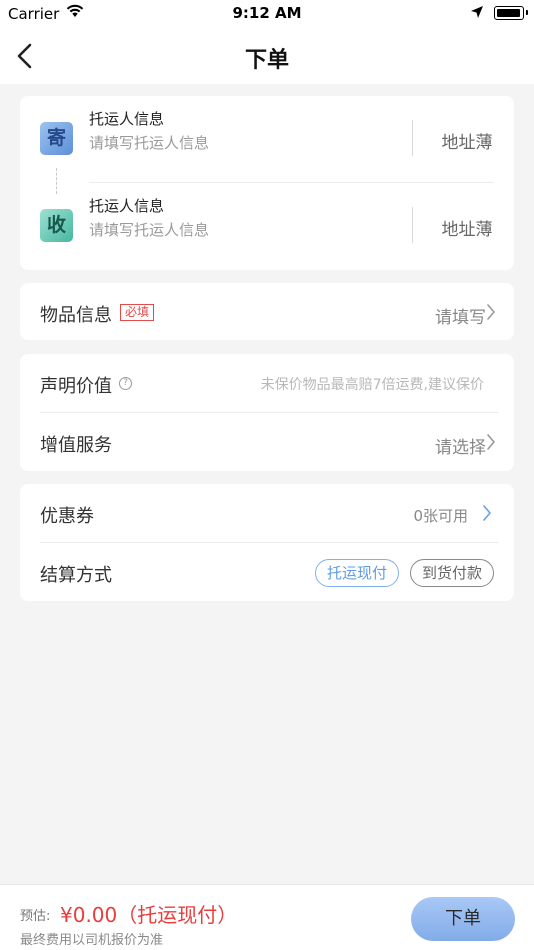 The height and width of the screenshot is (950, 534). Describe the element at coordinates (137, 312) in the screenshot. I see `required-badge: 必填` at that location.